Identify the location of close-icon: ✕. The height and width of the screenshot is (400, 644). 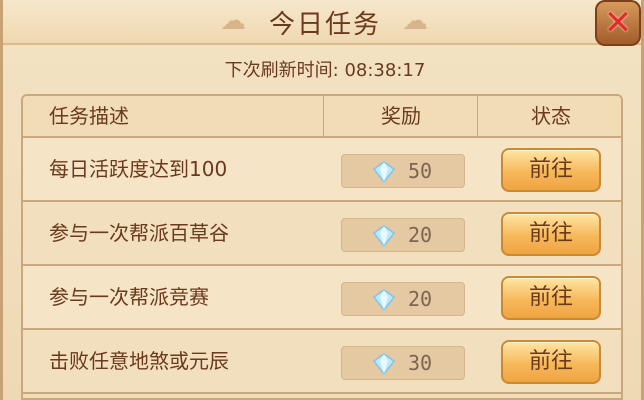
(618, 23).